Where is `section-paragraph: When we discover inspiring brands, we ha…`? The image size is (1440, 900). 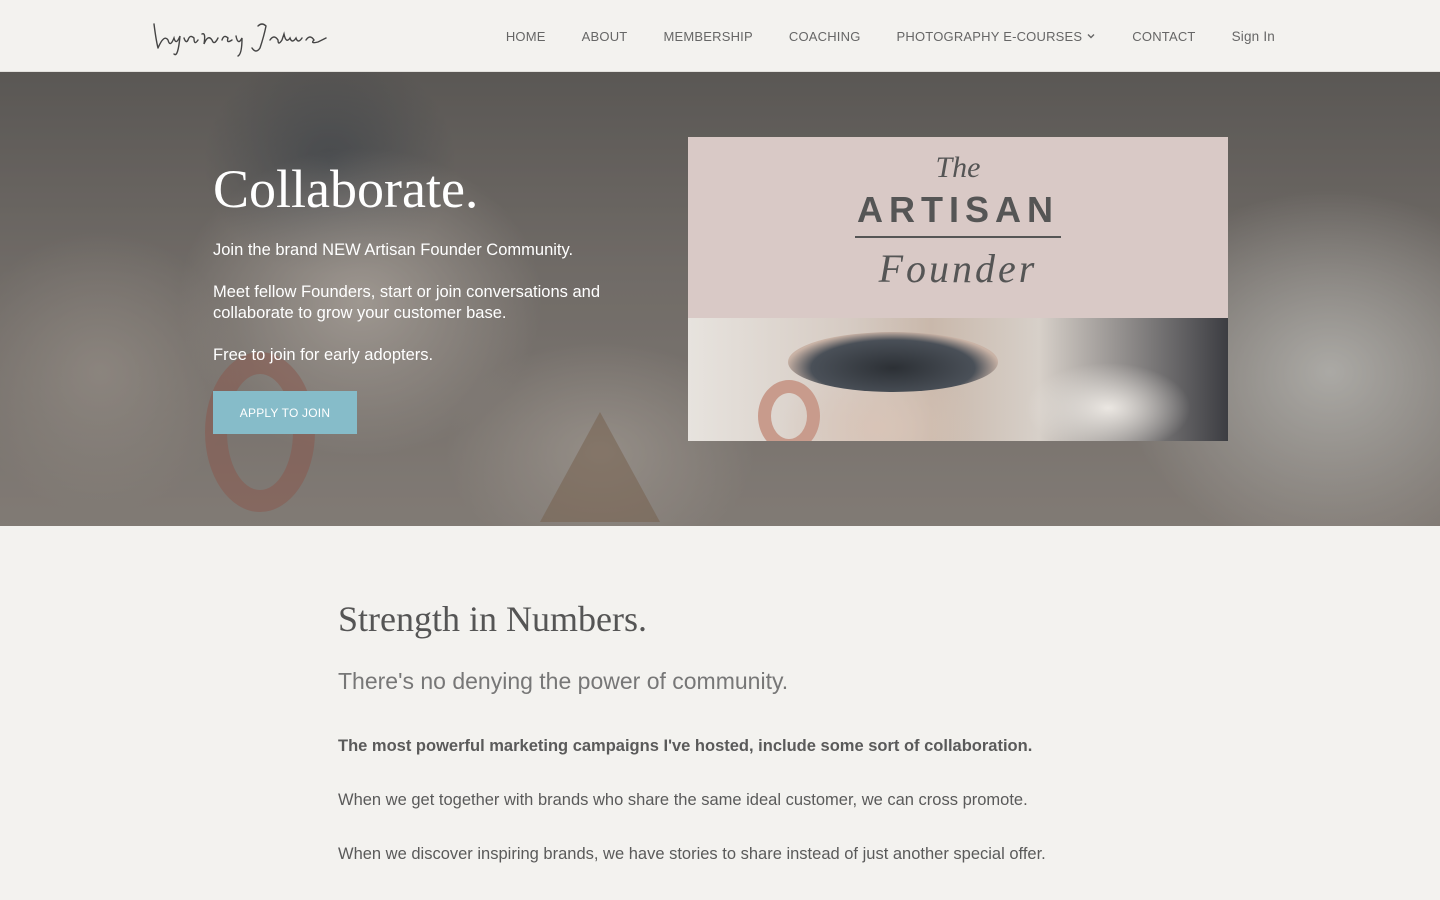
section-paragraph: When we discover inspiring brands, we ha… is located at coordinates (692, 854).